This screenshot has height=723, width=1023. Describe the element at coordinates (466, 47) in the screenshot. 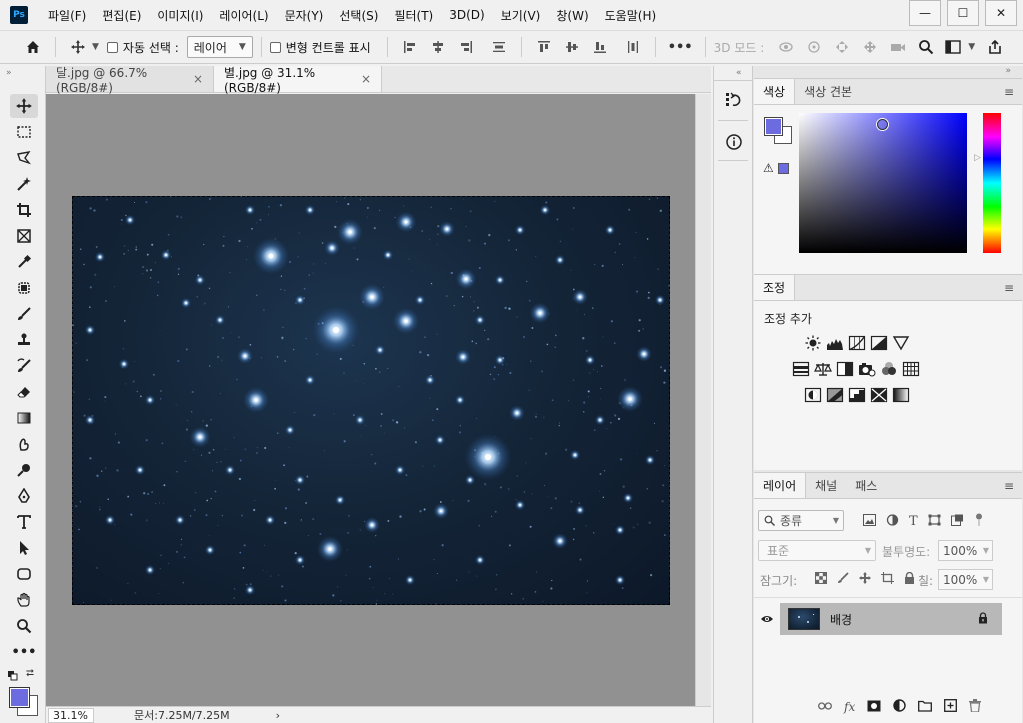

I see `align-right-icon` at that location.